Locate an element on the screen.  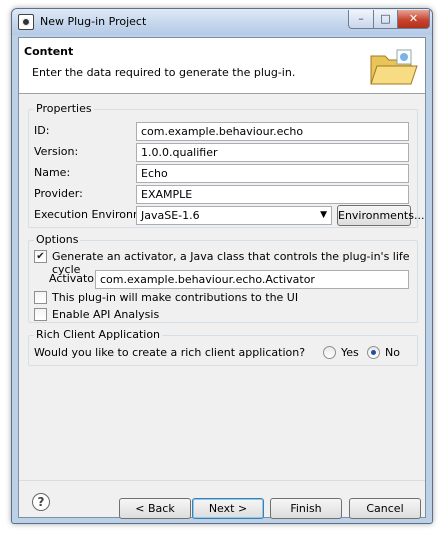
cancel-button: Cancel is located at coordinates (385, 508).